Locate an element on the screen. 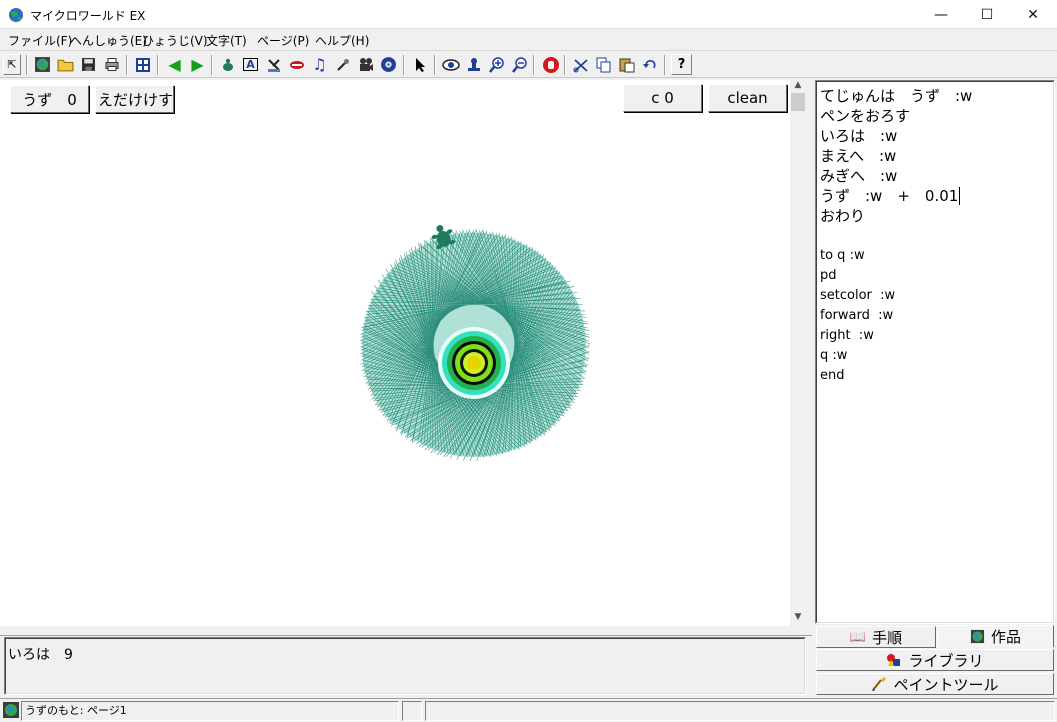 This screenshot has height=722, width=1057. tab-library: ライブラリ is located at coordinates (935, 660).